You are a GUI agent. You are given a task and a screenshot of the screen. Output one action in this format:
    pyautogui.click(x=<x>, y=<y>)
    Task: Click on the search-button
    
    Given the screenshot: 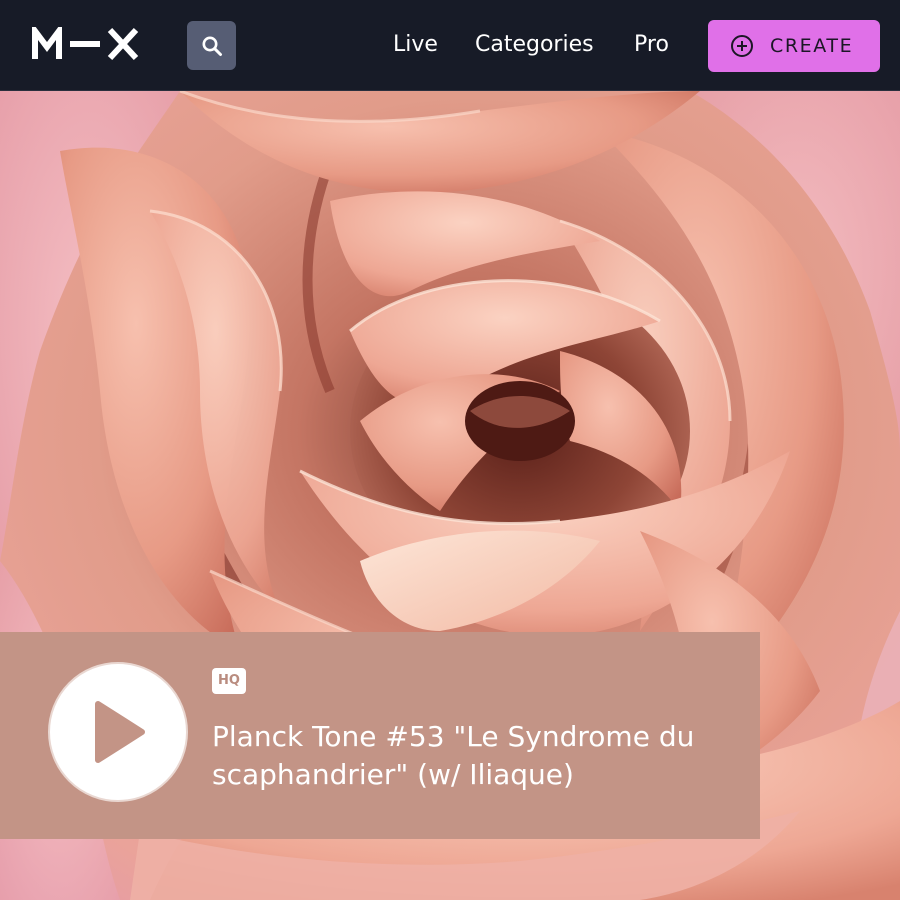 What is the action you would take?
    pyautogui.click(x=211, y=45)
    